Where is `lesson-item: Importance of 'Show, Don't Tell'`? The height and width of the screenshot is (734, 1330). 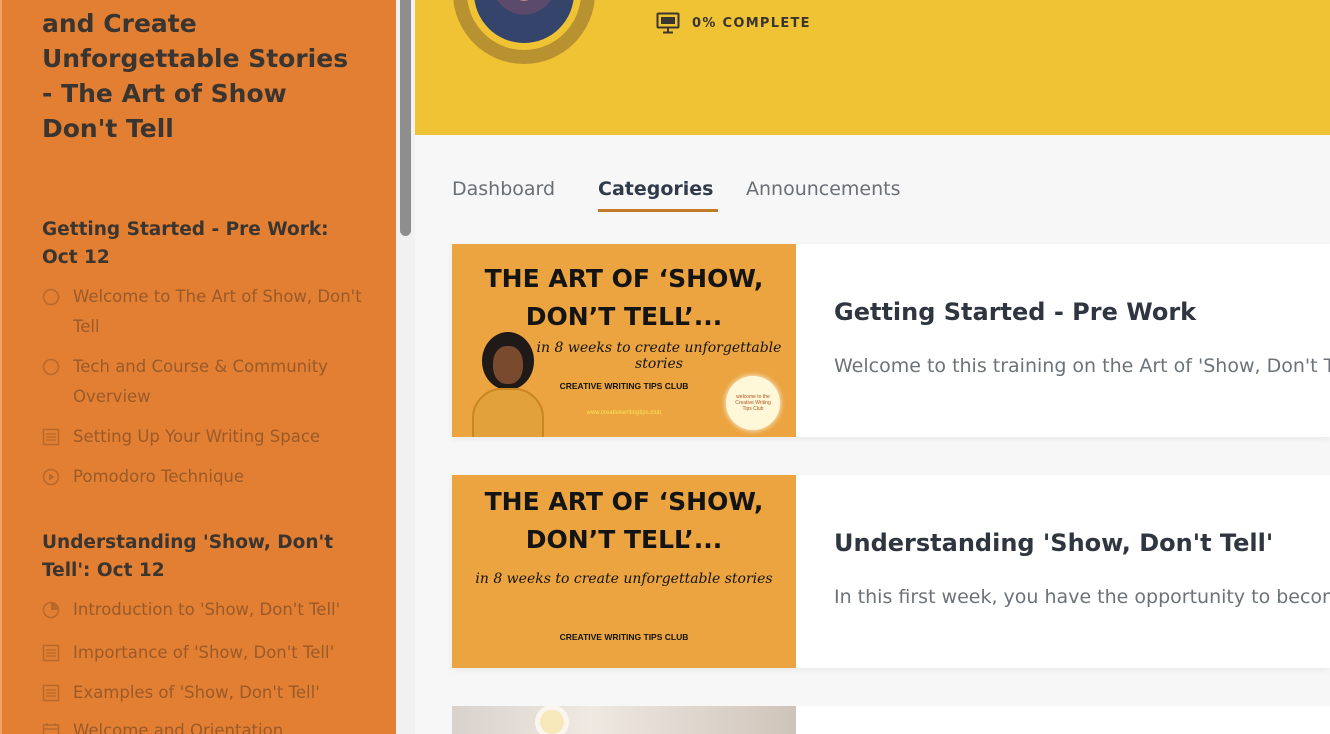
lesson-item: Importance of 'Show, Don't Tell' is located at coordinates (207, 653).